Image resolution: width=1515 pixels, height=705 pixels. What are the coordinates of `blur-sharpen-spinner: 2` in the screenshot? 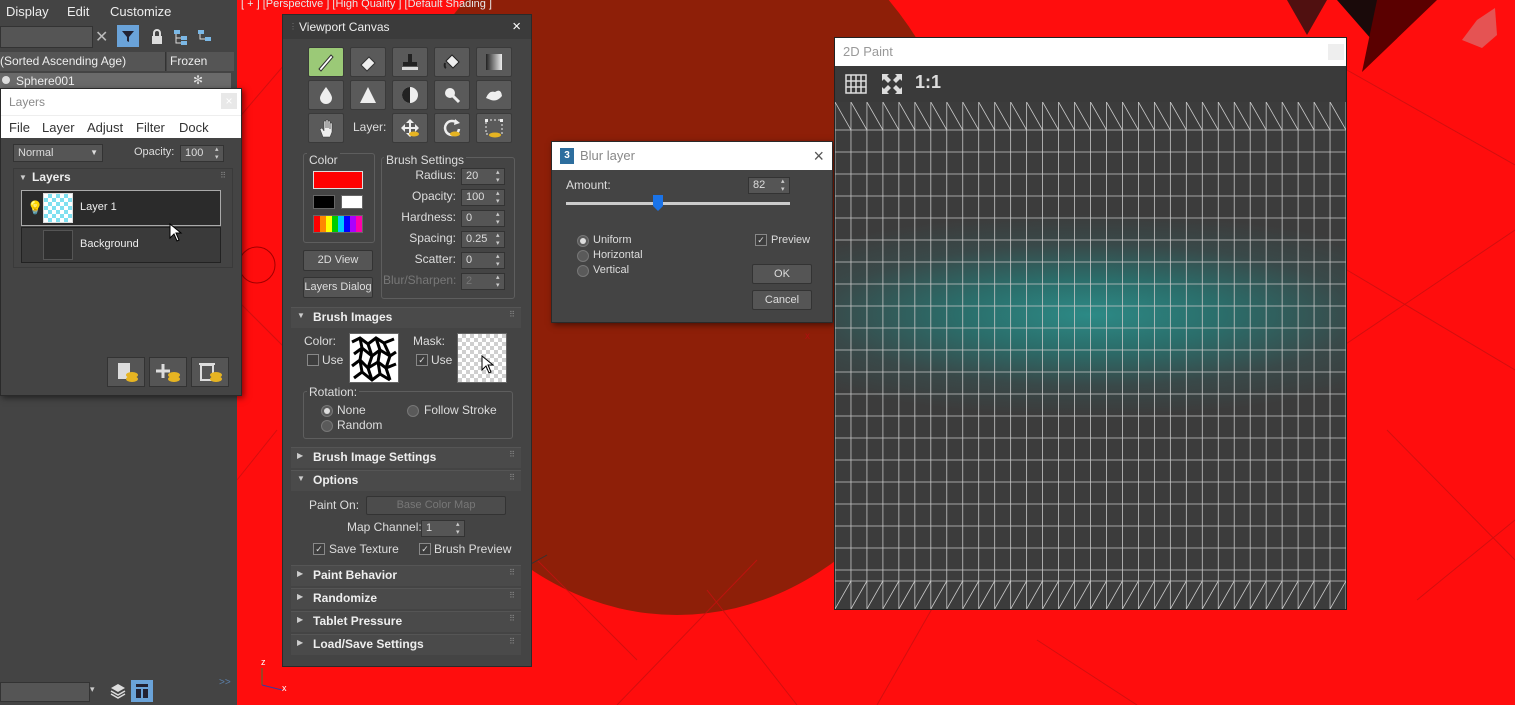 It's located at (483, 281).